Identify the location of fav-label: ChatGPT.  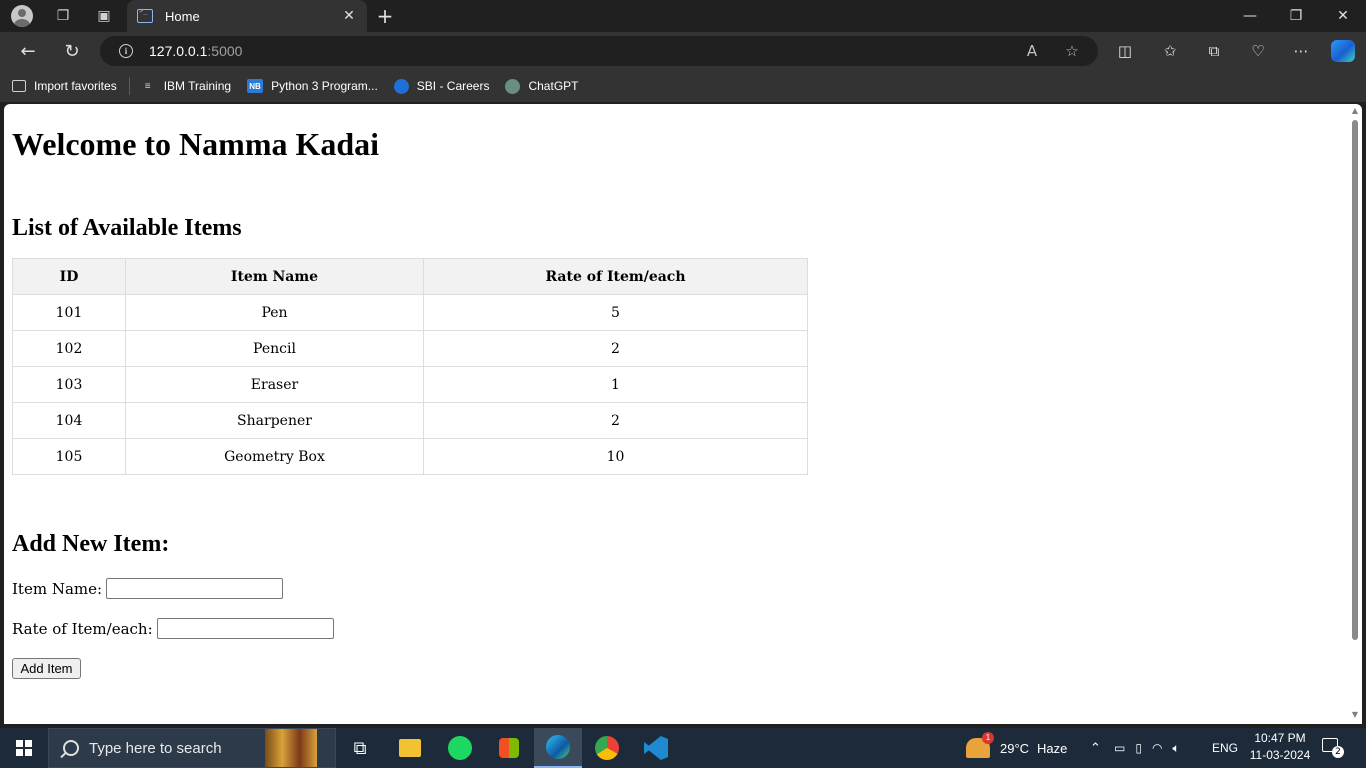
(553, 86).